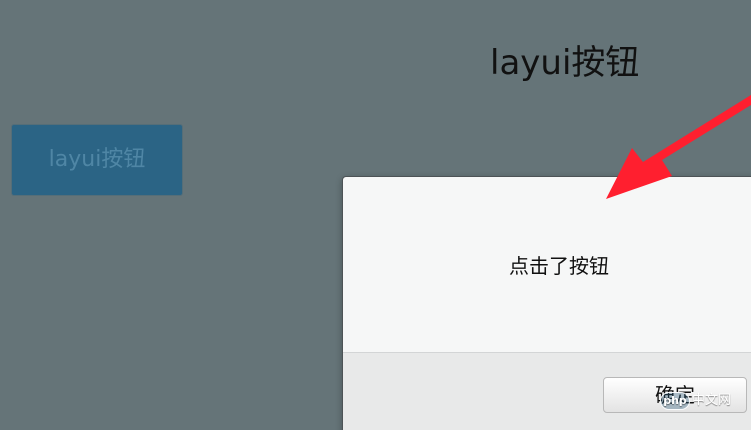 The height and width of the screenshot is (430, 751). Describe the element at coordinates (559, 266) in the screenshot. I see `dialog-message: 点击了按钮` at that location.